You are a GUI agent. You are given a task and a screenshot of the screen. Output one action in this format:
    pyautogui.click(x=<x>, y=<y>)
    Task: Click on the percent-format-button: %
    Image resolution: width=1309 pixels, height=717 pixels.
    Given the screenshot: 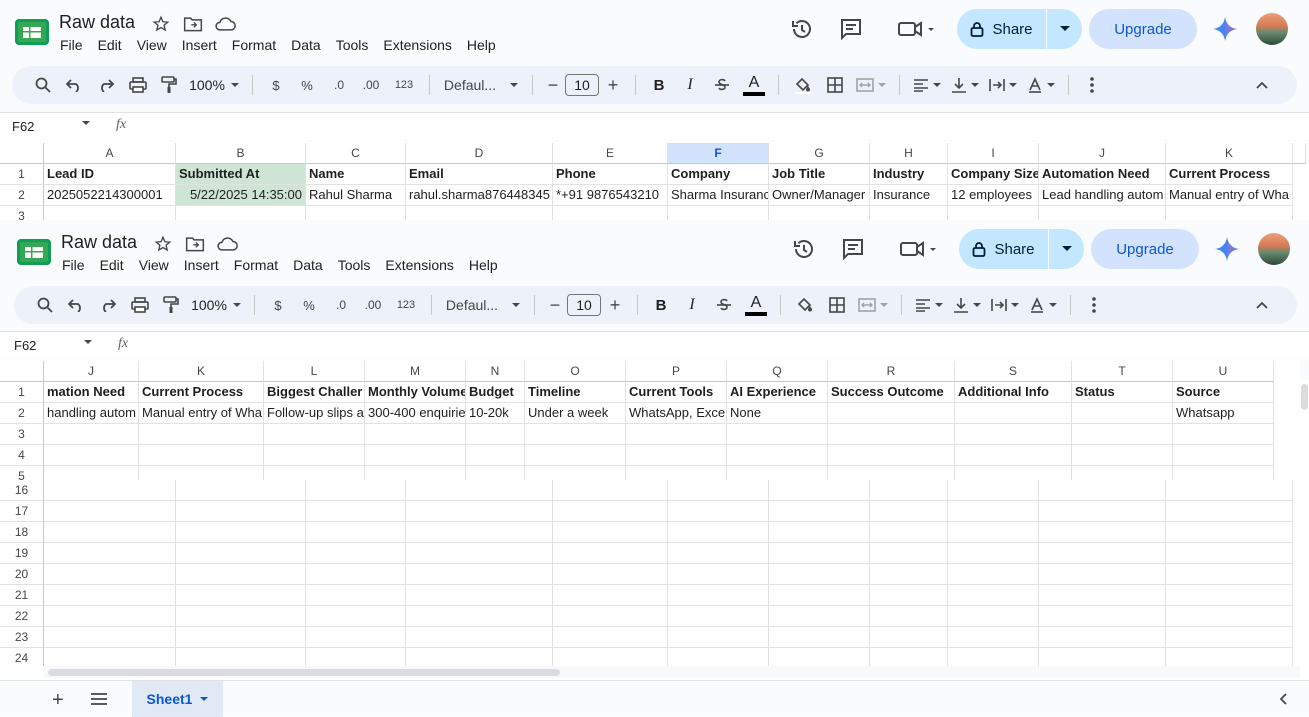 What is the action you would take?
    pyautogui.click(x=307, y=85)
    